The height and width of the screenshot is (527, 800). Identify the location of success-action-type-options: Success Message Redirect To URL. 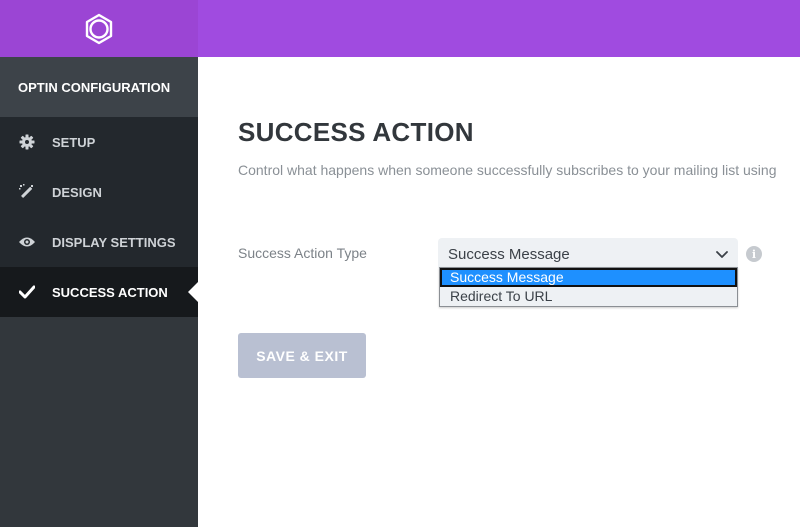
(588, 287).